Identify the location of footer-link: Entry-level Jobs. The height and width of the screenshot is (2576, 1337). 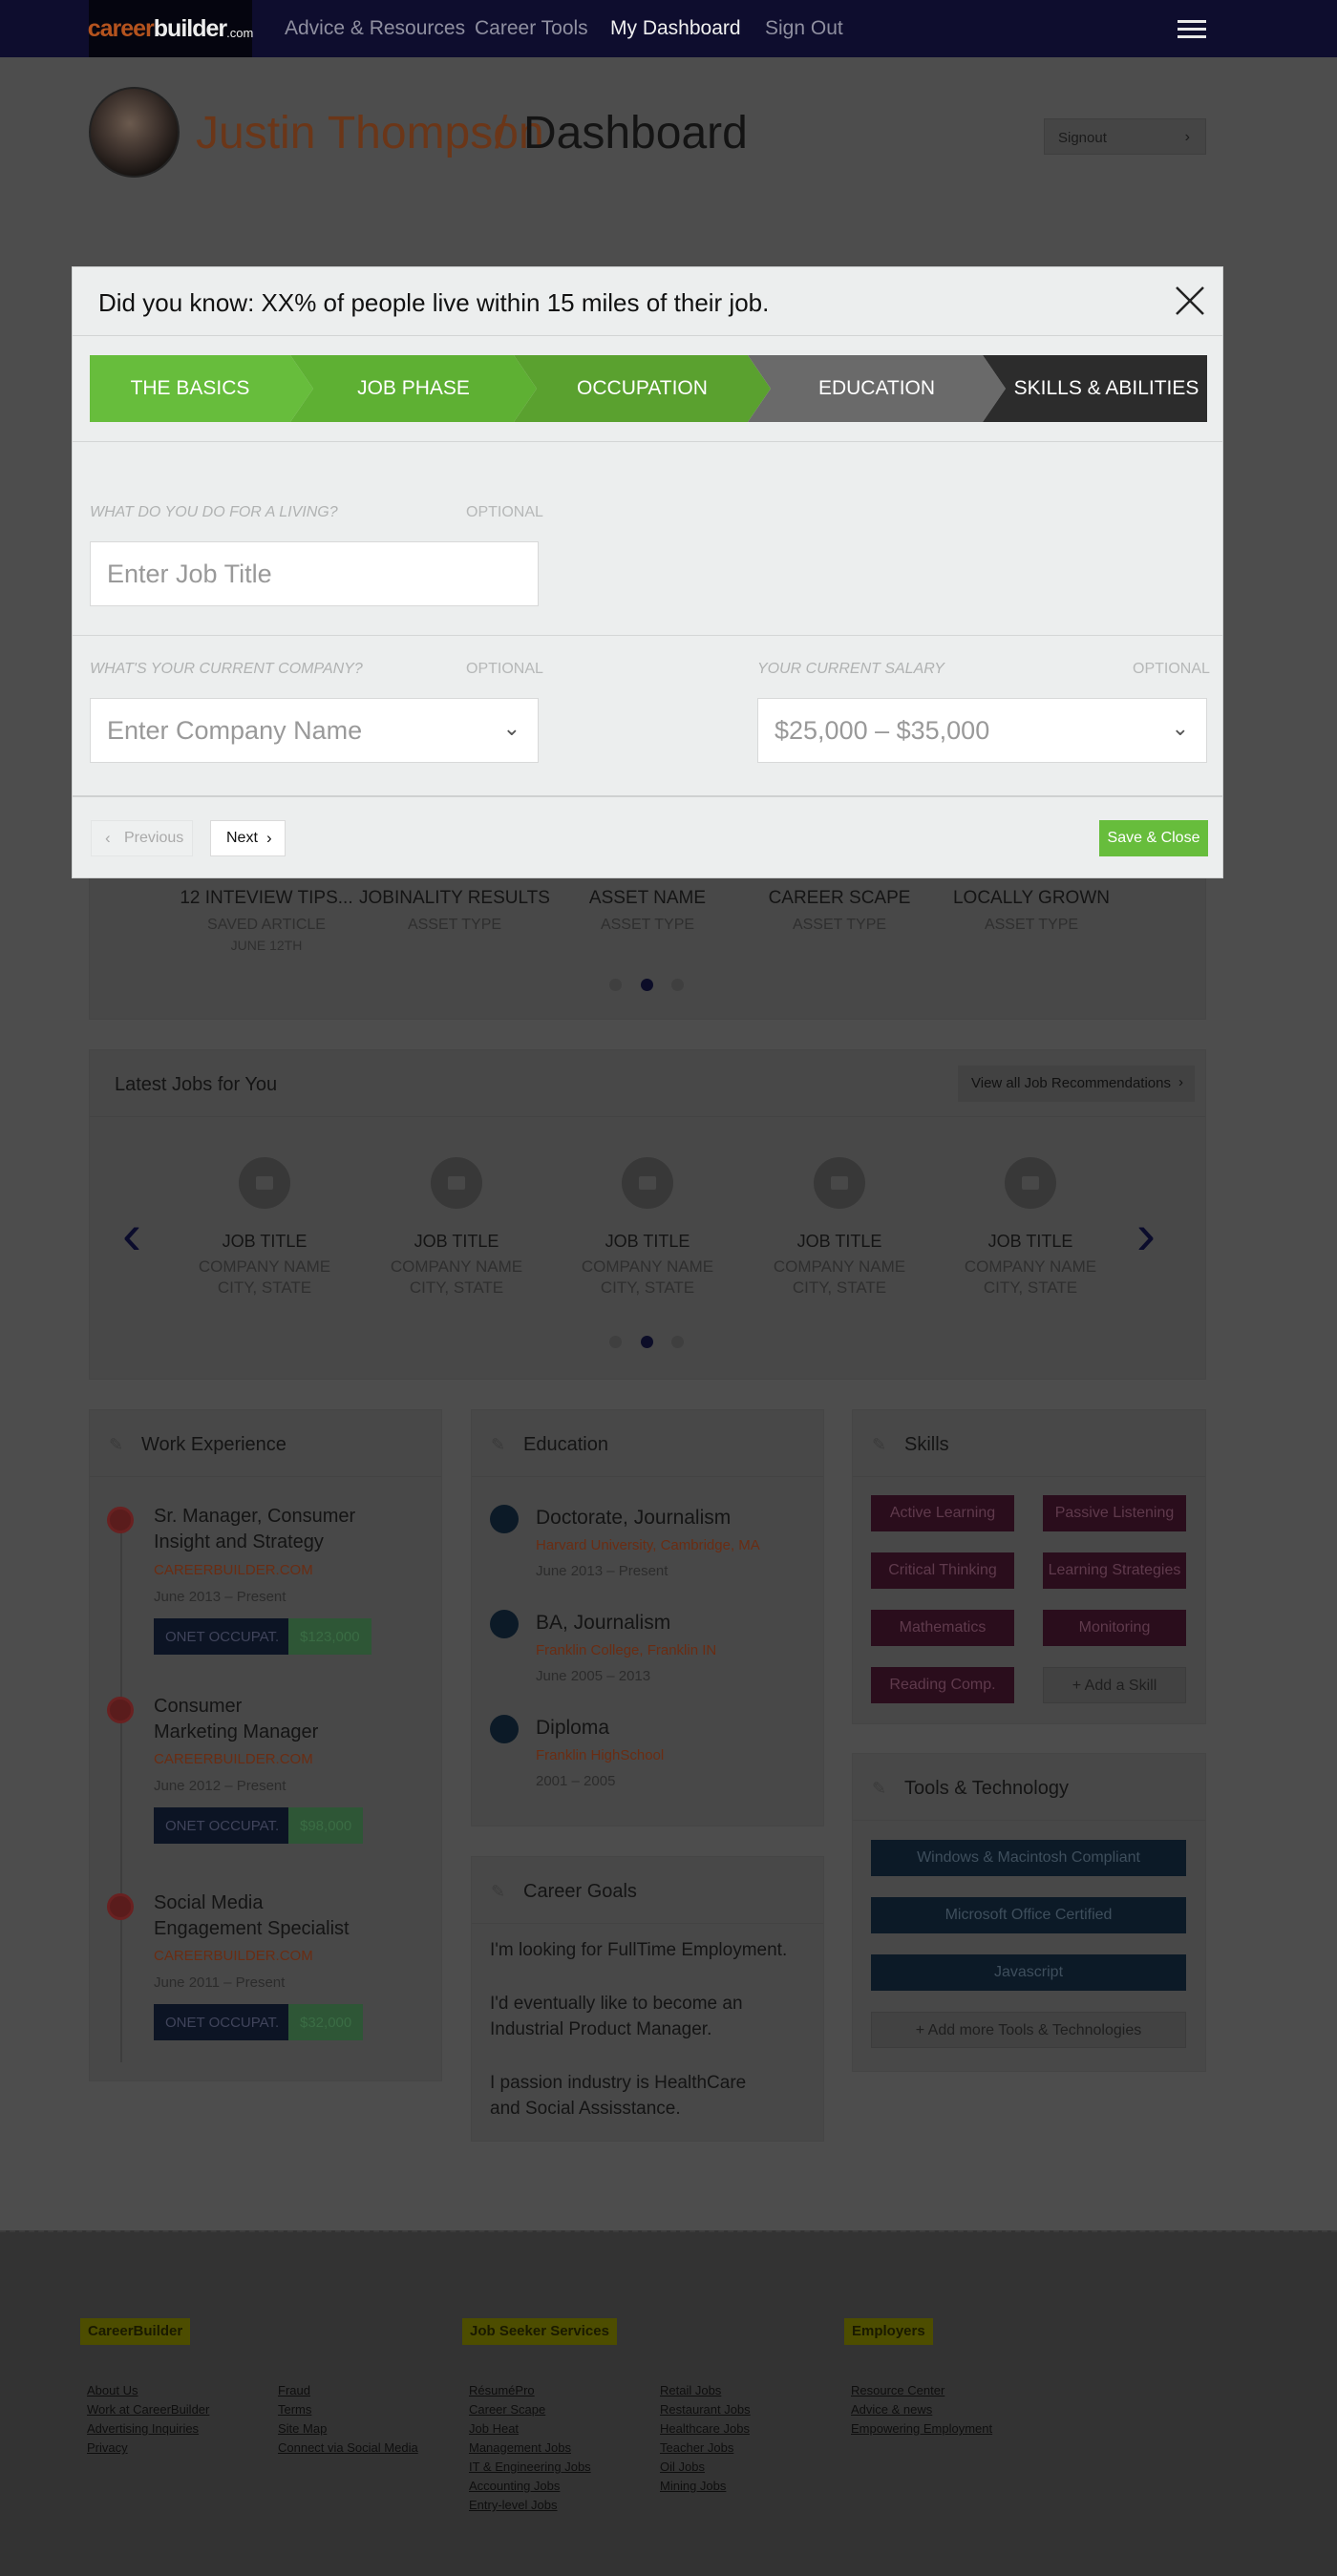
(530, 2505).